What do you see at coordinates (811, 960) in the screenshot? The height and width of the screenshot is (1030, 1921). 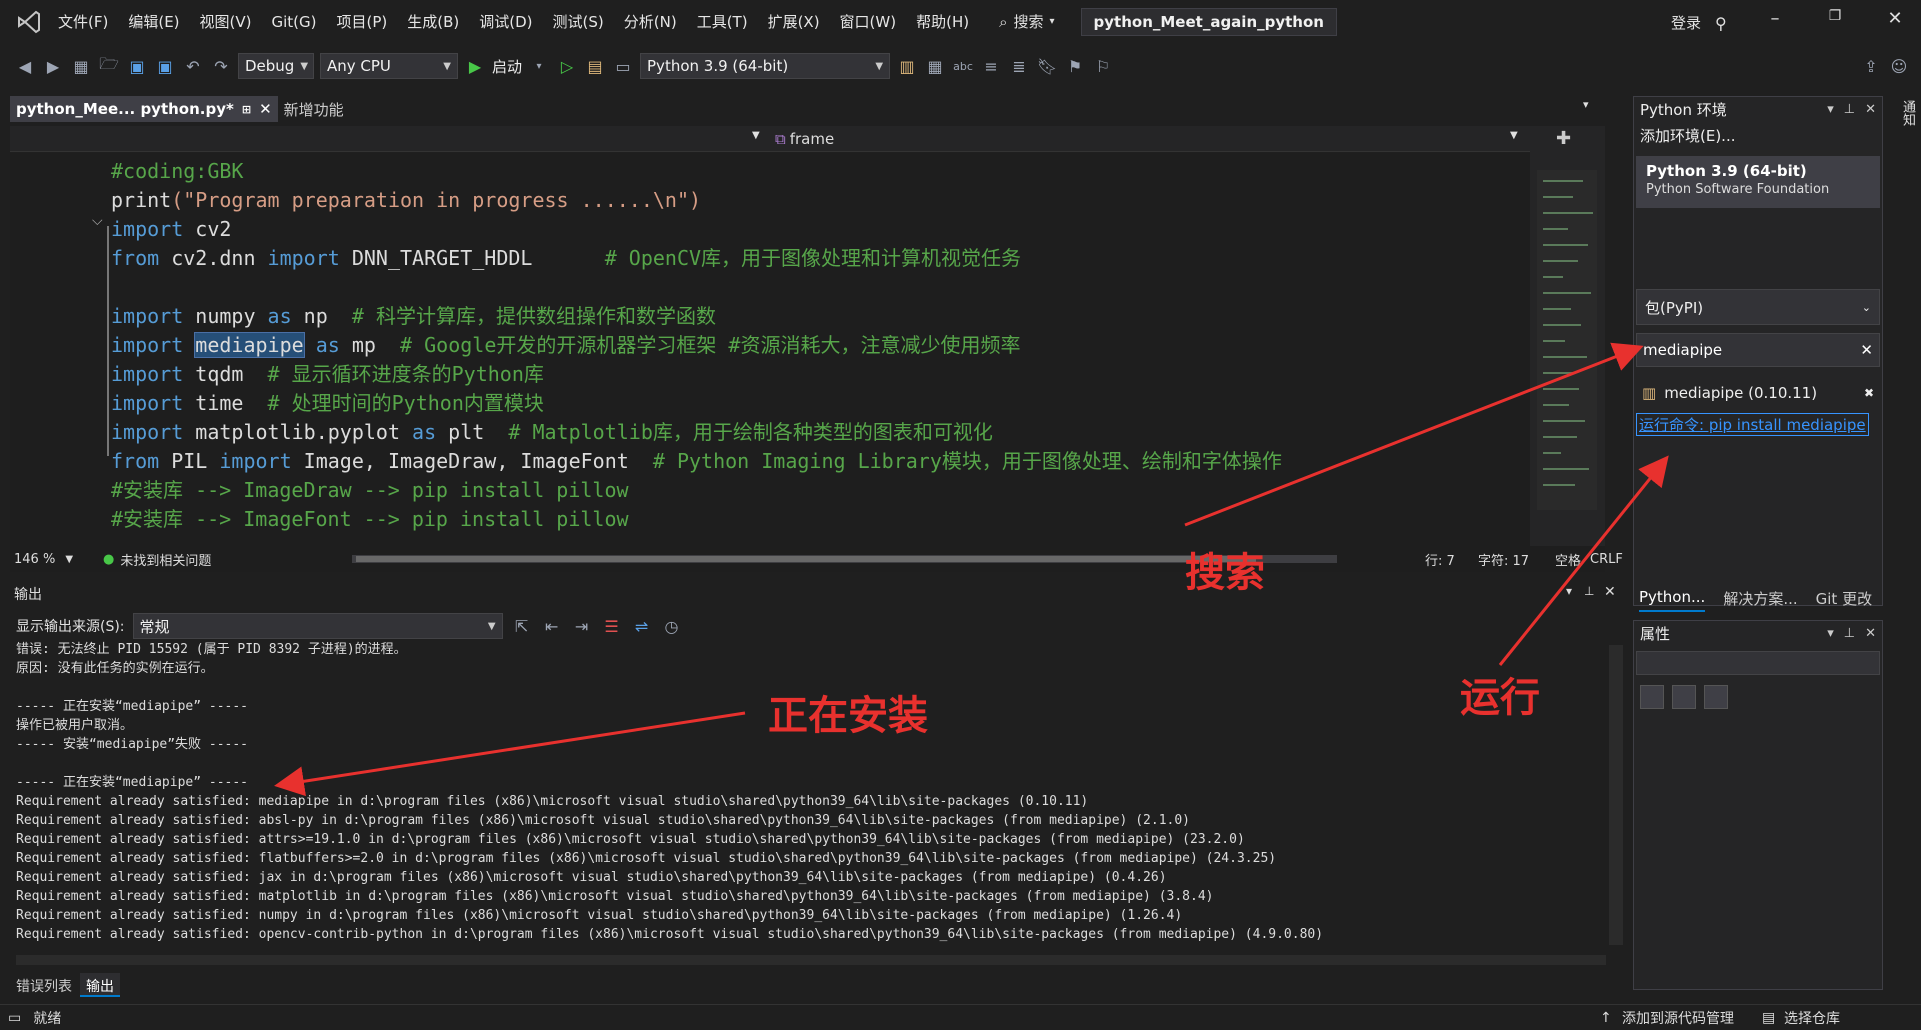 I see `output-horizontal-scrollbar` at bounding box center [811, 960].